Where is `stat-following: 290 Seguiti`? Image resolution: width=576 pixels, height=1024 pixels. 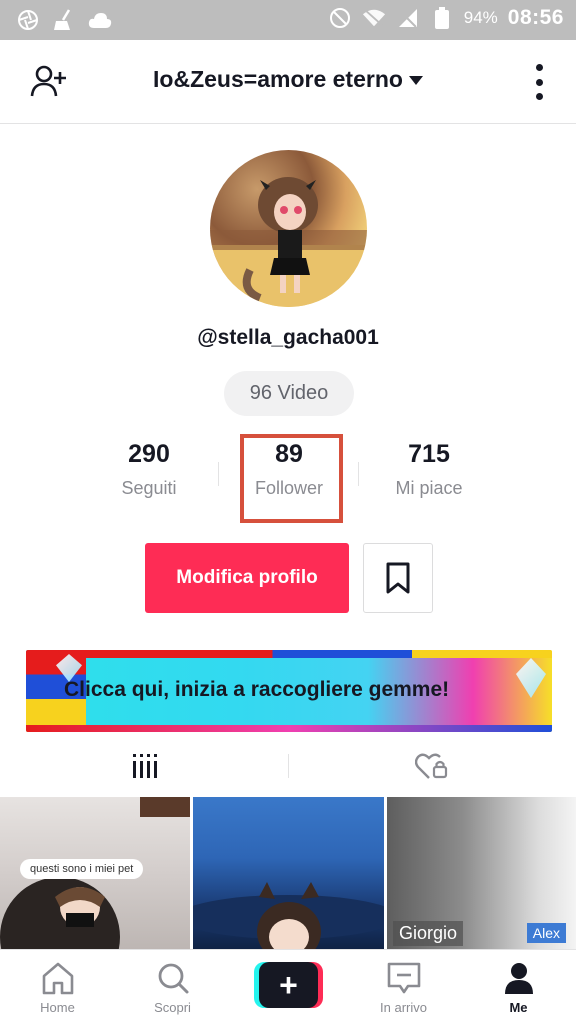 stat-following: 290 Seguiti is located at coordinates (149, 469).